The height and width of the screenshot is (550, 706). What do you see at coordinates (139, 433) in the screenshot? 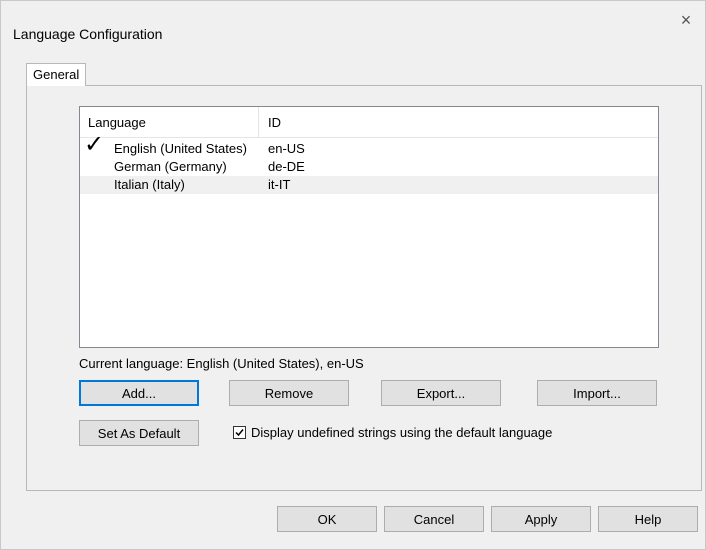
I see `set-as-default-button: Set As Default` at bounding box center [139, 433].